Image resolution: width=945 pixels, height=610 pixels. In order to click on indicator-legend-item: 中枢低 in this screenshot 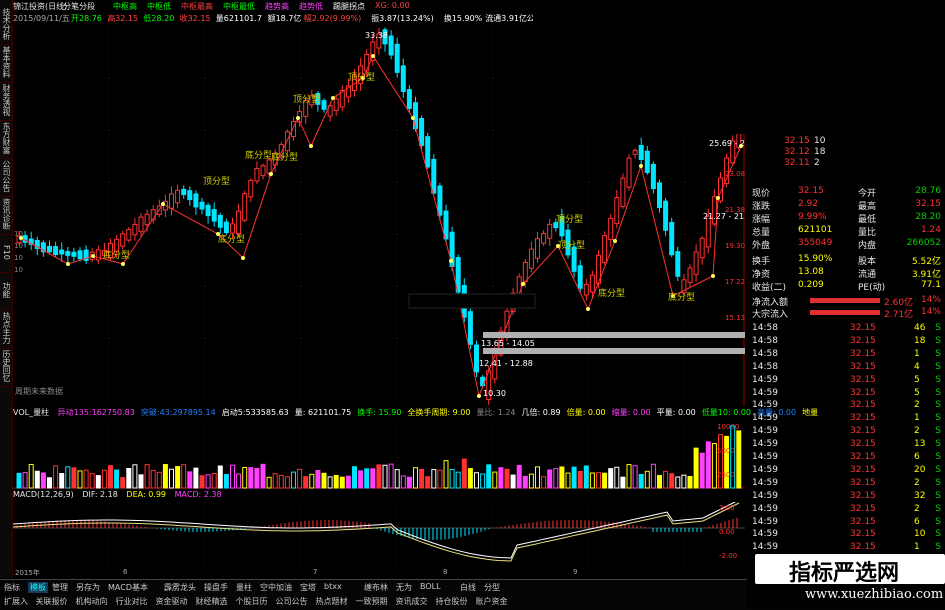, I will do `click(159, 6)`.